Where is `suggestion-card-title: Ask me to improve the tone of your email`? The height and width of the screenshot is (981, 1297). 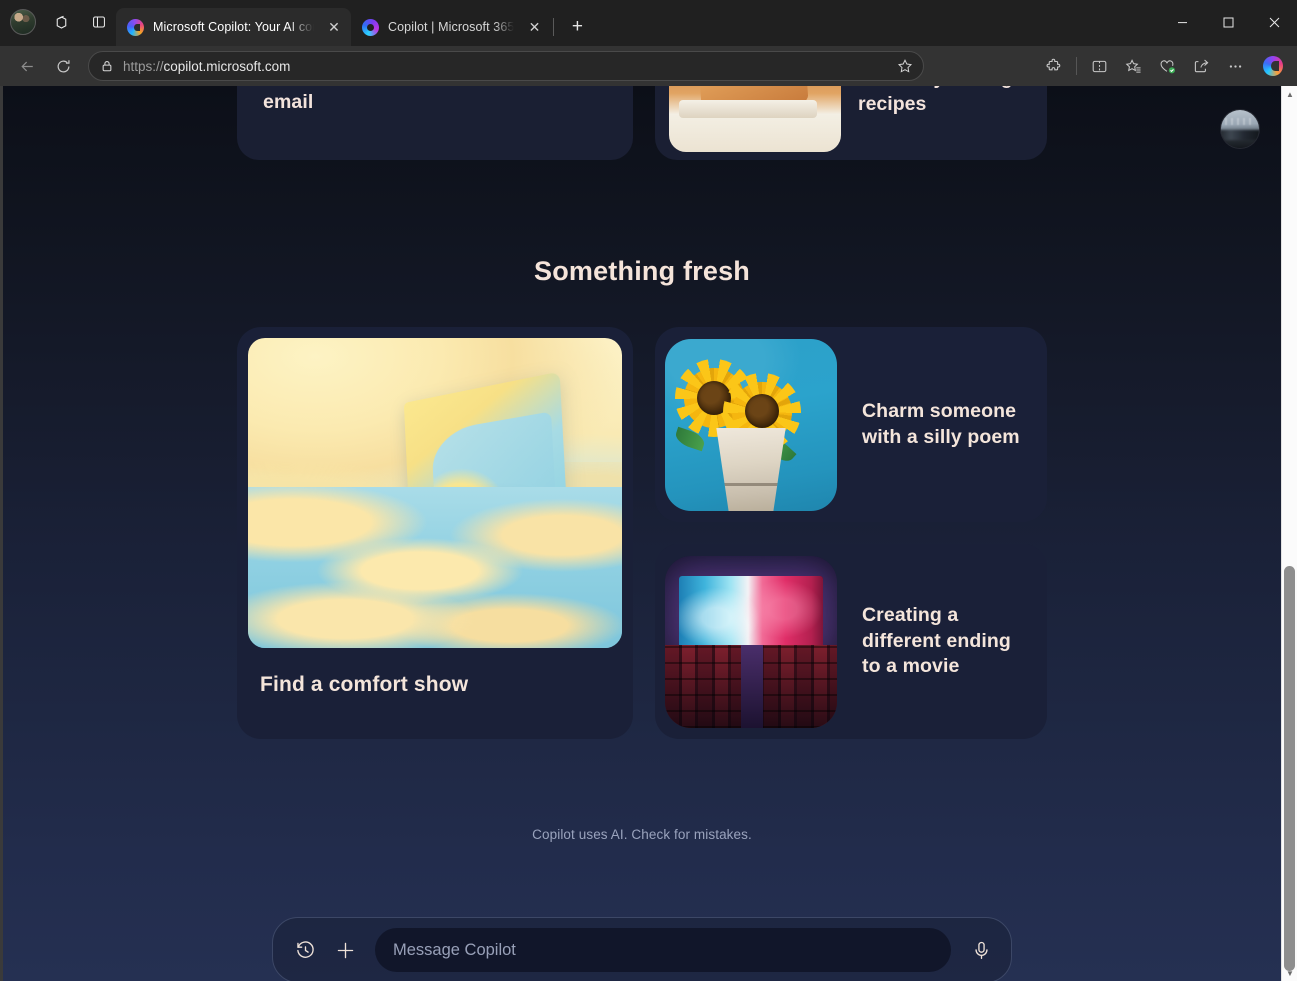
suggestion-card-title: Ask me to improve the tone of your email is located at coordinates (428, 99).